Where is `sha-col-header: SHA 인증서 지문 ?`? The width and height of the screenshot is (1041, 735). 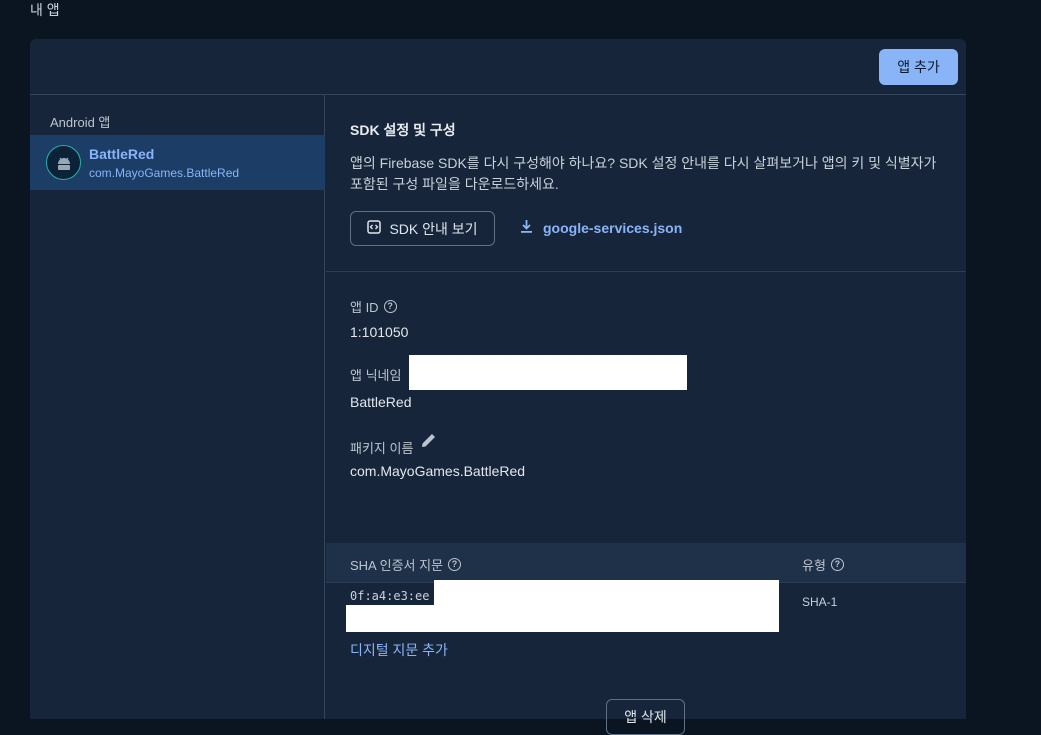
sha-col-header: SHA 인증서 지문 ? is located at coordinates (406, 564).